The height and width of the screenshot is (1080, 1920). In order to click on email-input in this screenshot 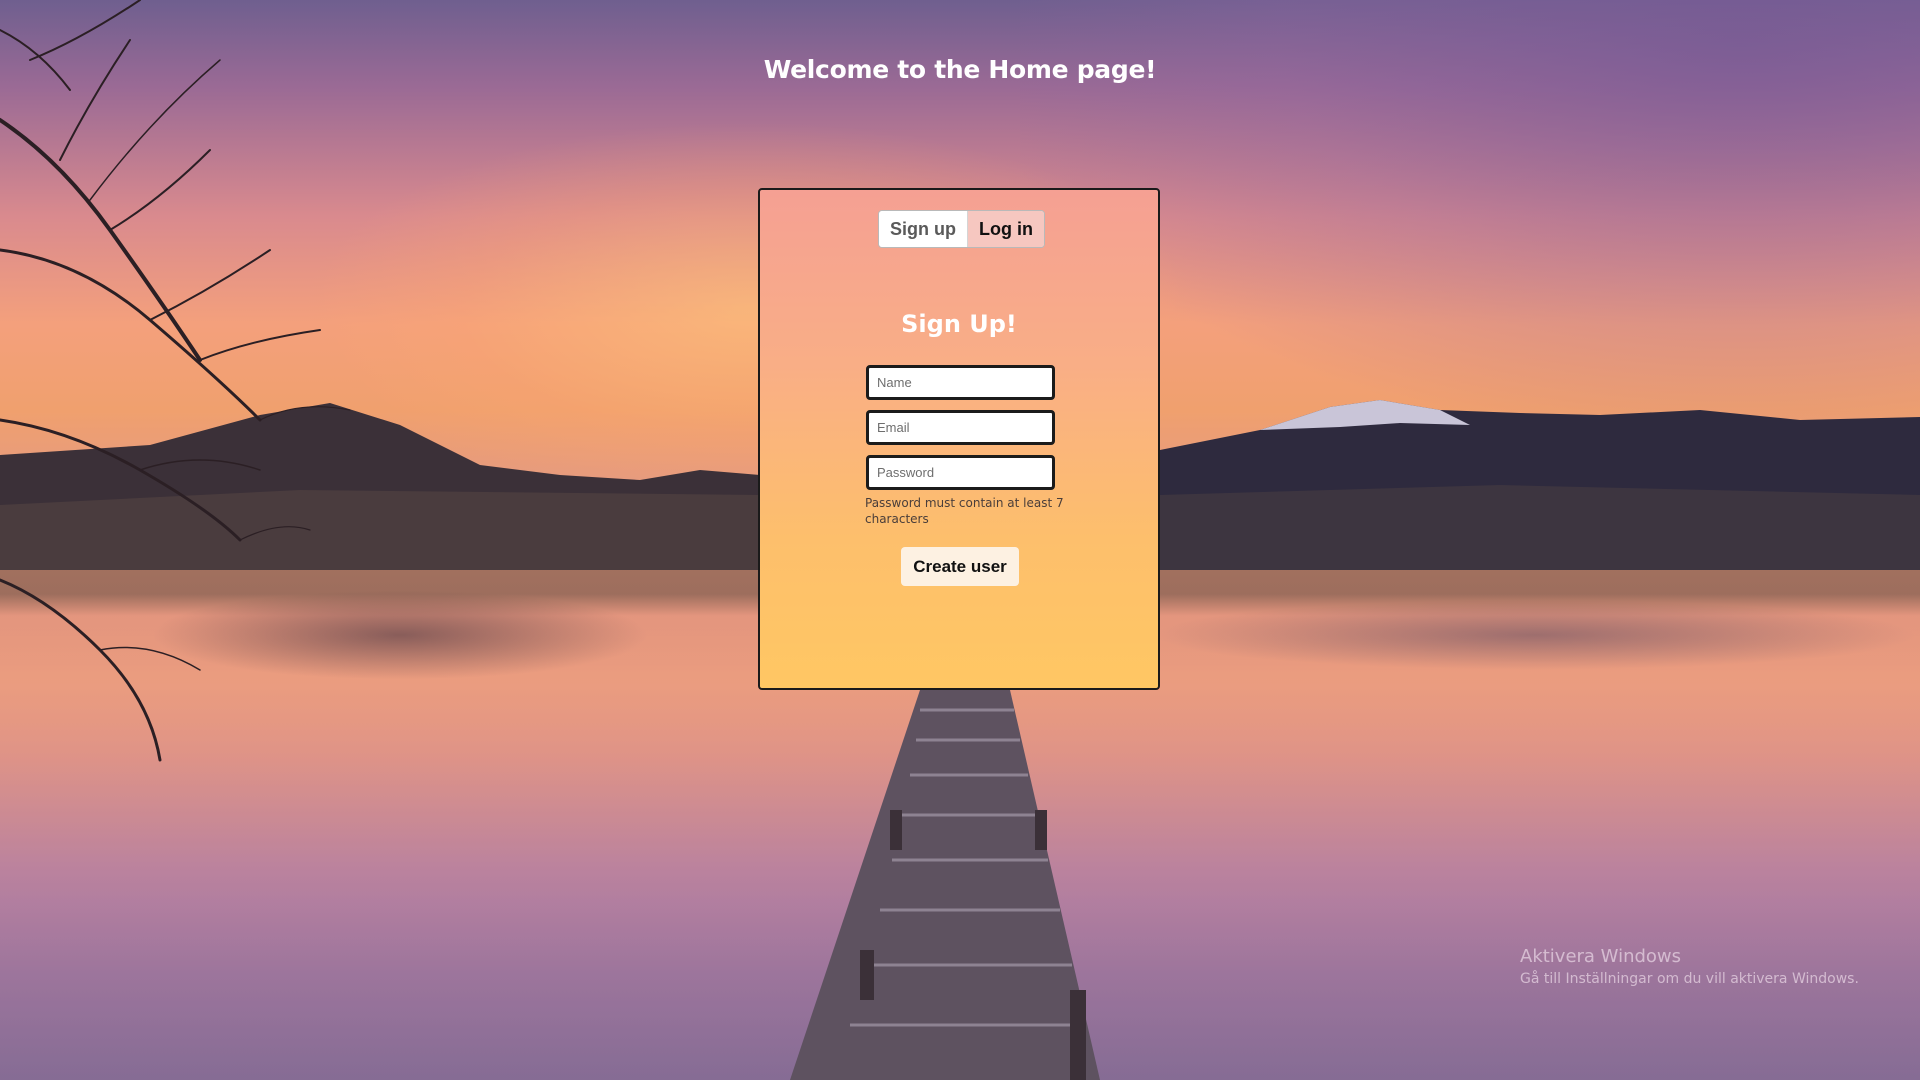, I will do `click(960, 427)`.